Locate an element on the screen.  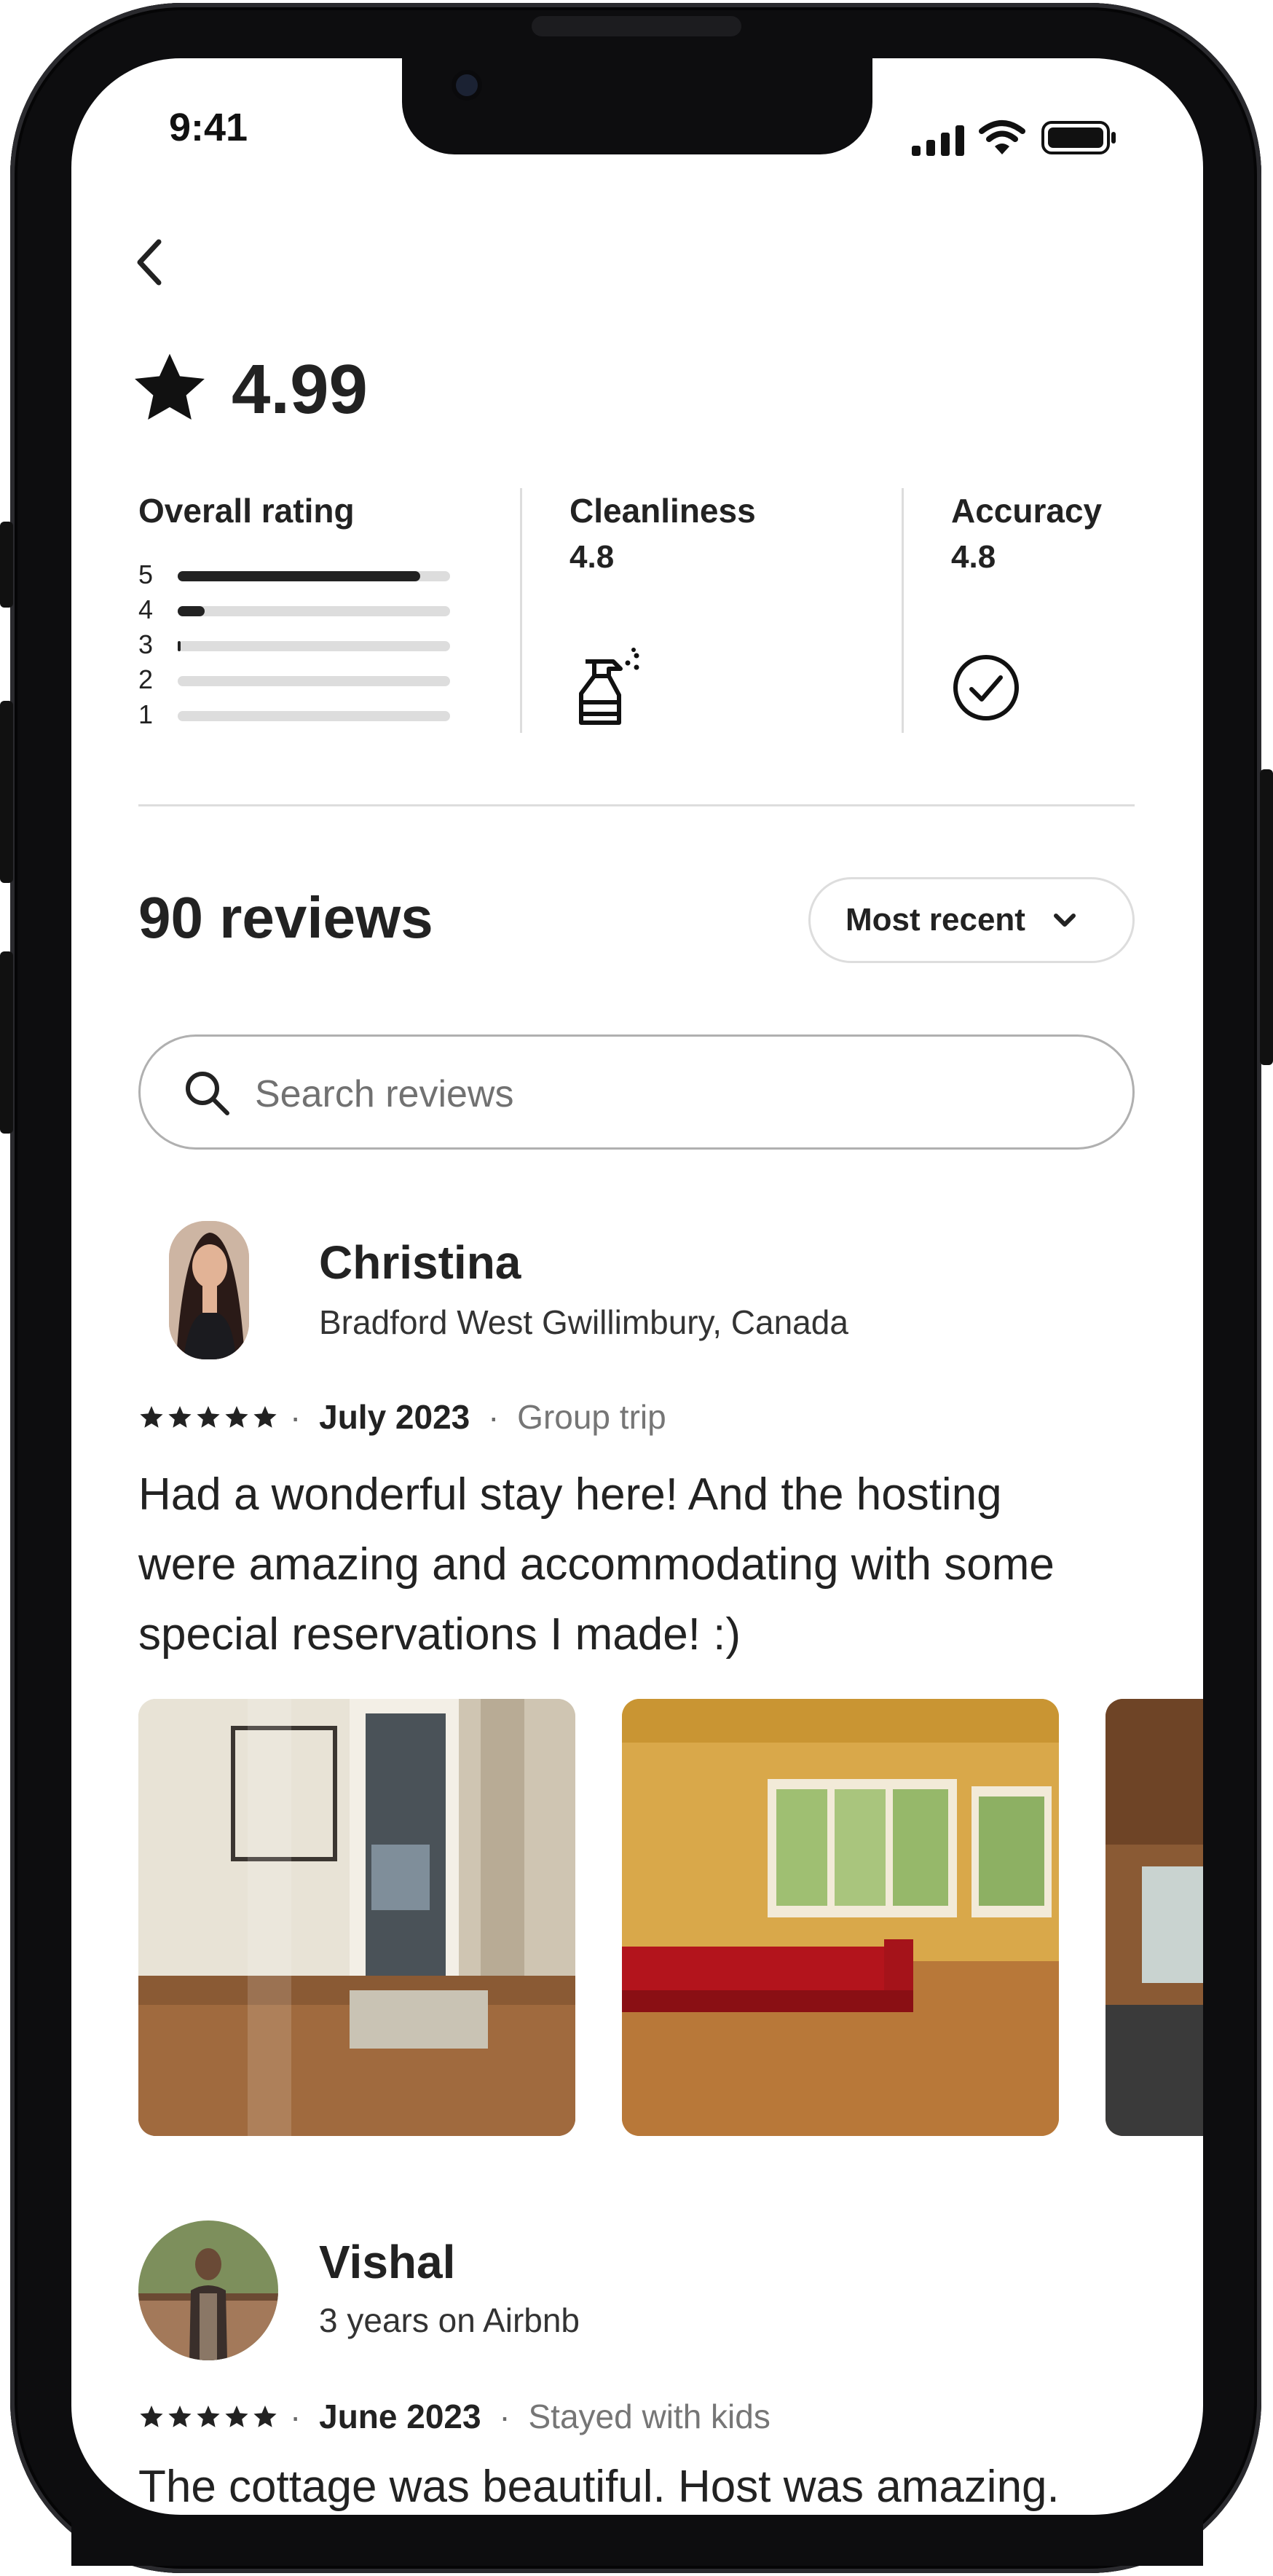
category-label: Accuracy is located at coordinates (1027, 511).